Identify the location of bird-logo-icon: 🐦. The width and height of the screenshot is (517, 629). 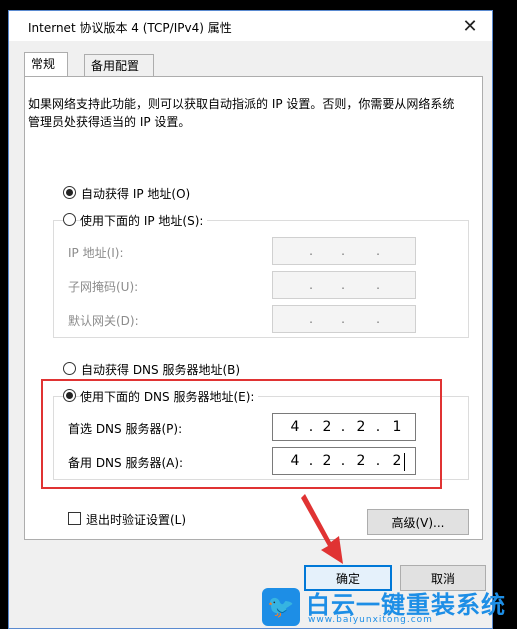
(281, 607).